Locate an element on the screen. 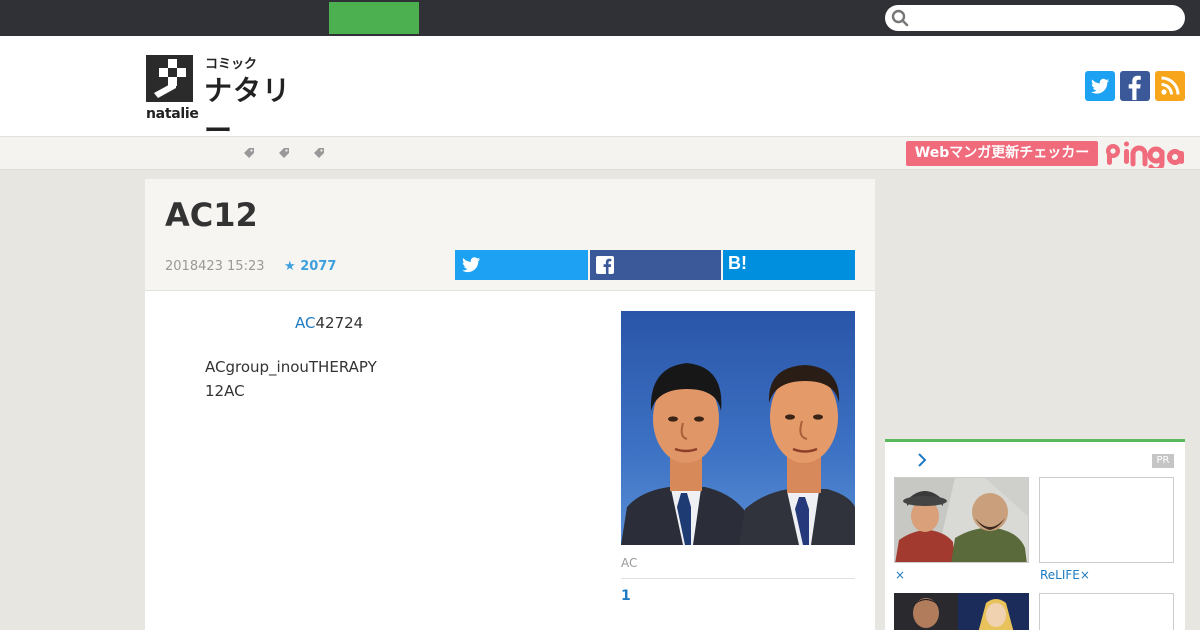 This screenshot has width=1200, height=630. sidebar-related-box: PR × ReLIFE× is located at coordinates (1035, 534).